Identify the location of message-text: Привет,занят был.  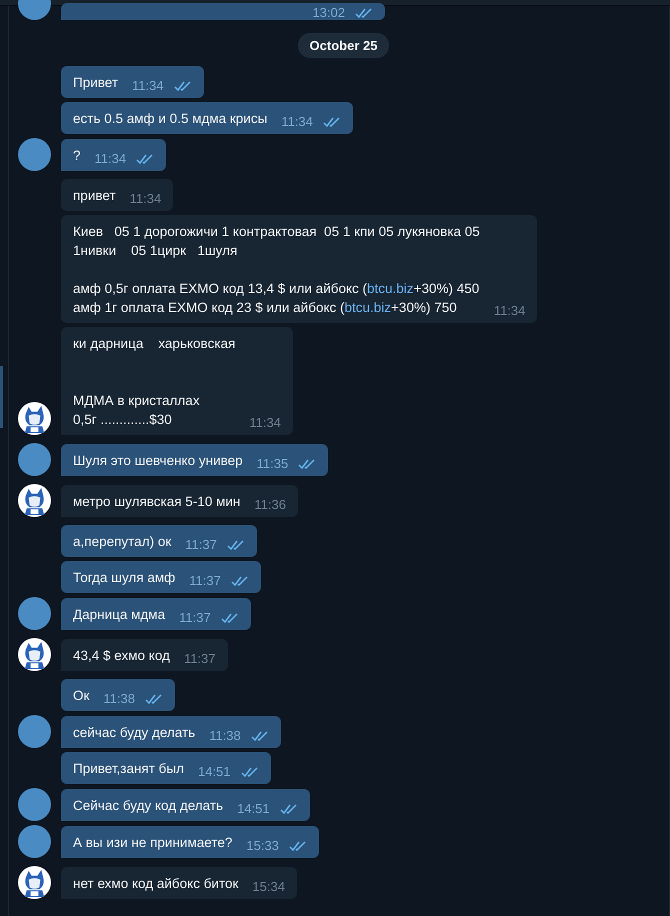
(128, 769).